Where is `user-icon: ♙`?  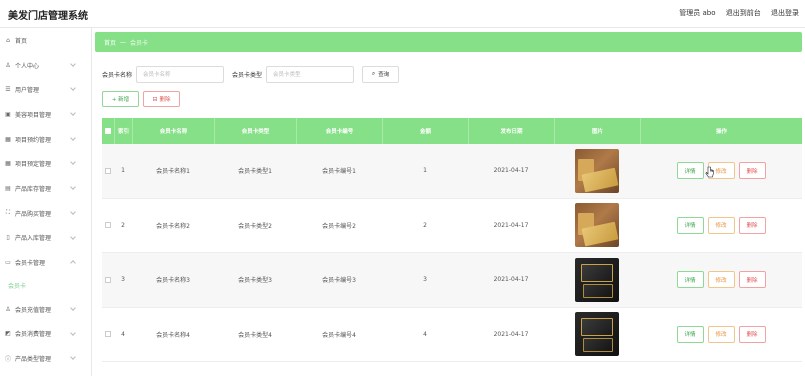 user-icon: ♙ is located at coordinates (8, 65).